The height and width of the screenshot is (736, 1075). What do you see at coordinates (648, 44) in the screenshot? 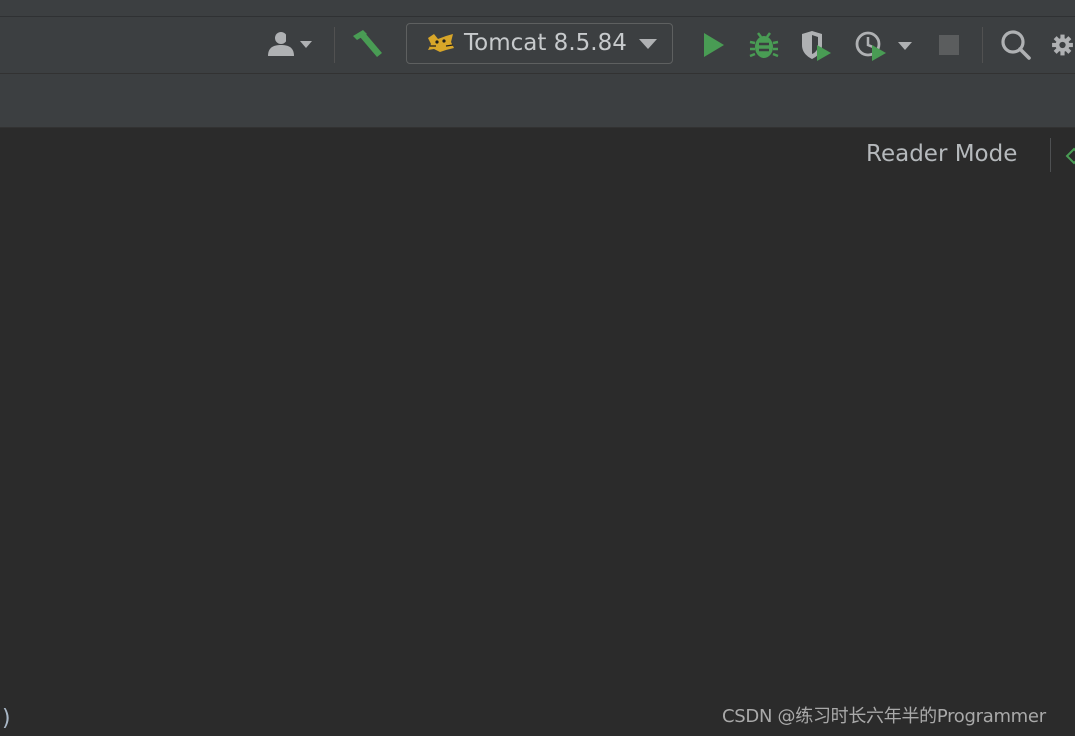
I see `chevron-down-icon` at bounding box center [648, 44].